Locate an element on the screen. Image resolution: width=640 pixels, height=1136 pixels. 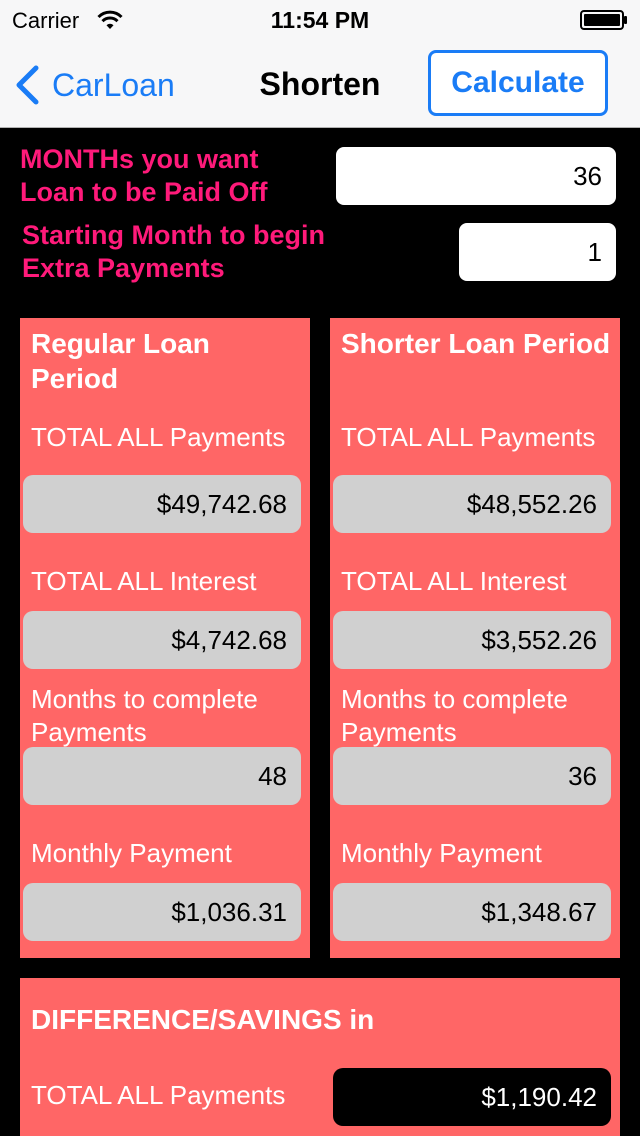
difference-title: DIFFERENCE/SAVINGS in is located at coordinates (203, 1019).